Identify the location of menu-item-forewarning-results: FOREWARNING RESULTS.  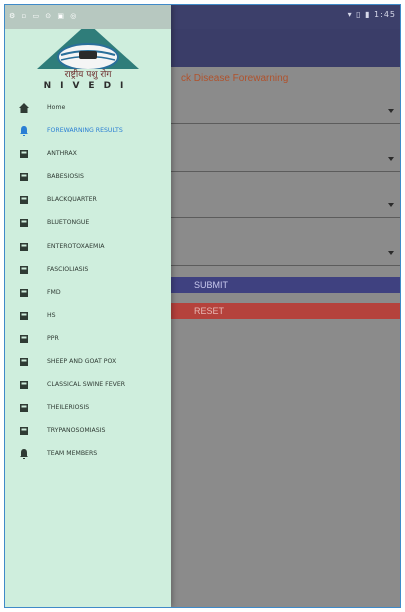
(88, 131).